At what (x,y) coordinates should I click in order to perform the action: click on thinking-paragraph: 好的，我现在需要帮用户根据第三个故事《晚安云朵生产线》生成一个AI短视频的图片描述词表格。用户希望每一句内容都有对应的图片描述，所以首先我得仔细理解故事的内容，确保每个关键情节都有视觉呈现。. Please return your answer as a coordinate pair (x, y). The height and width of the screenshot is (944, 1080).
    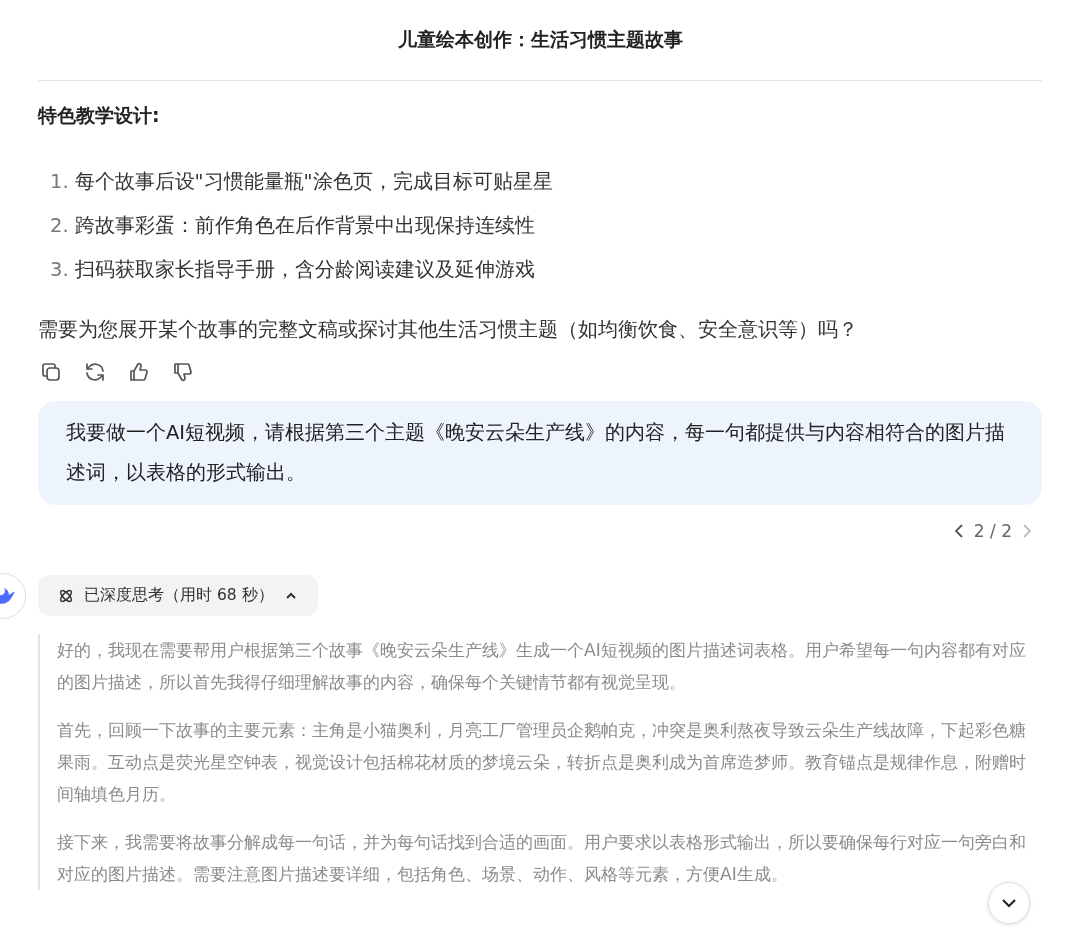
    Looking at the image, I should click on (542, 666).